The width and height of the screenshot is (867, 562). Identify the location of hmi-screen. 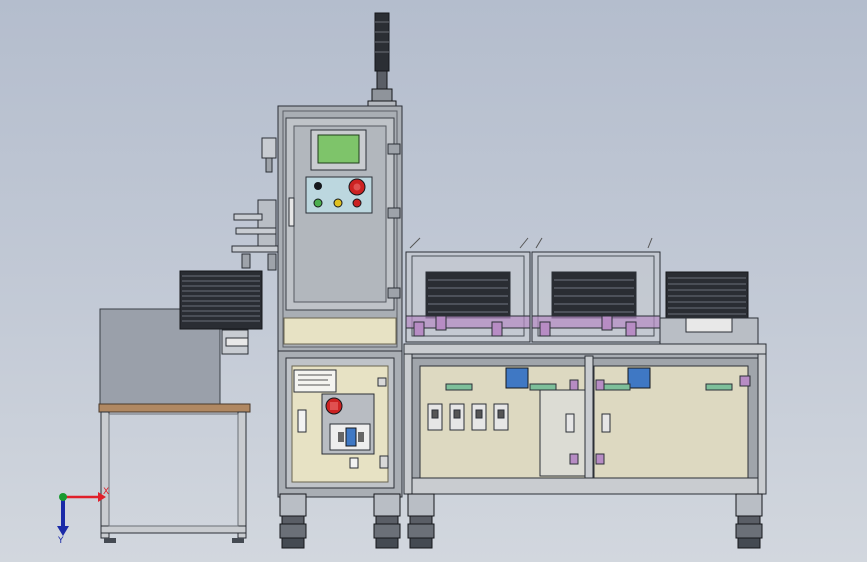
(338, 150).